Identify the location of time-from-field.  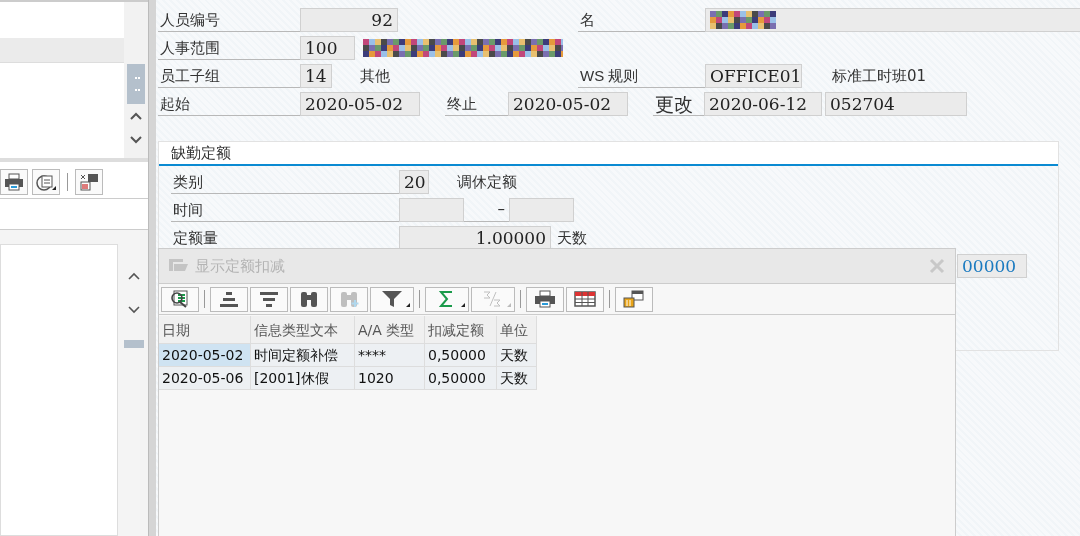
(431, 210).